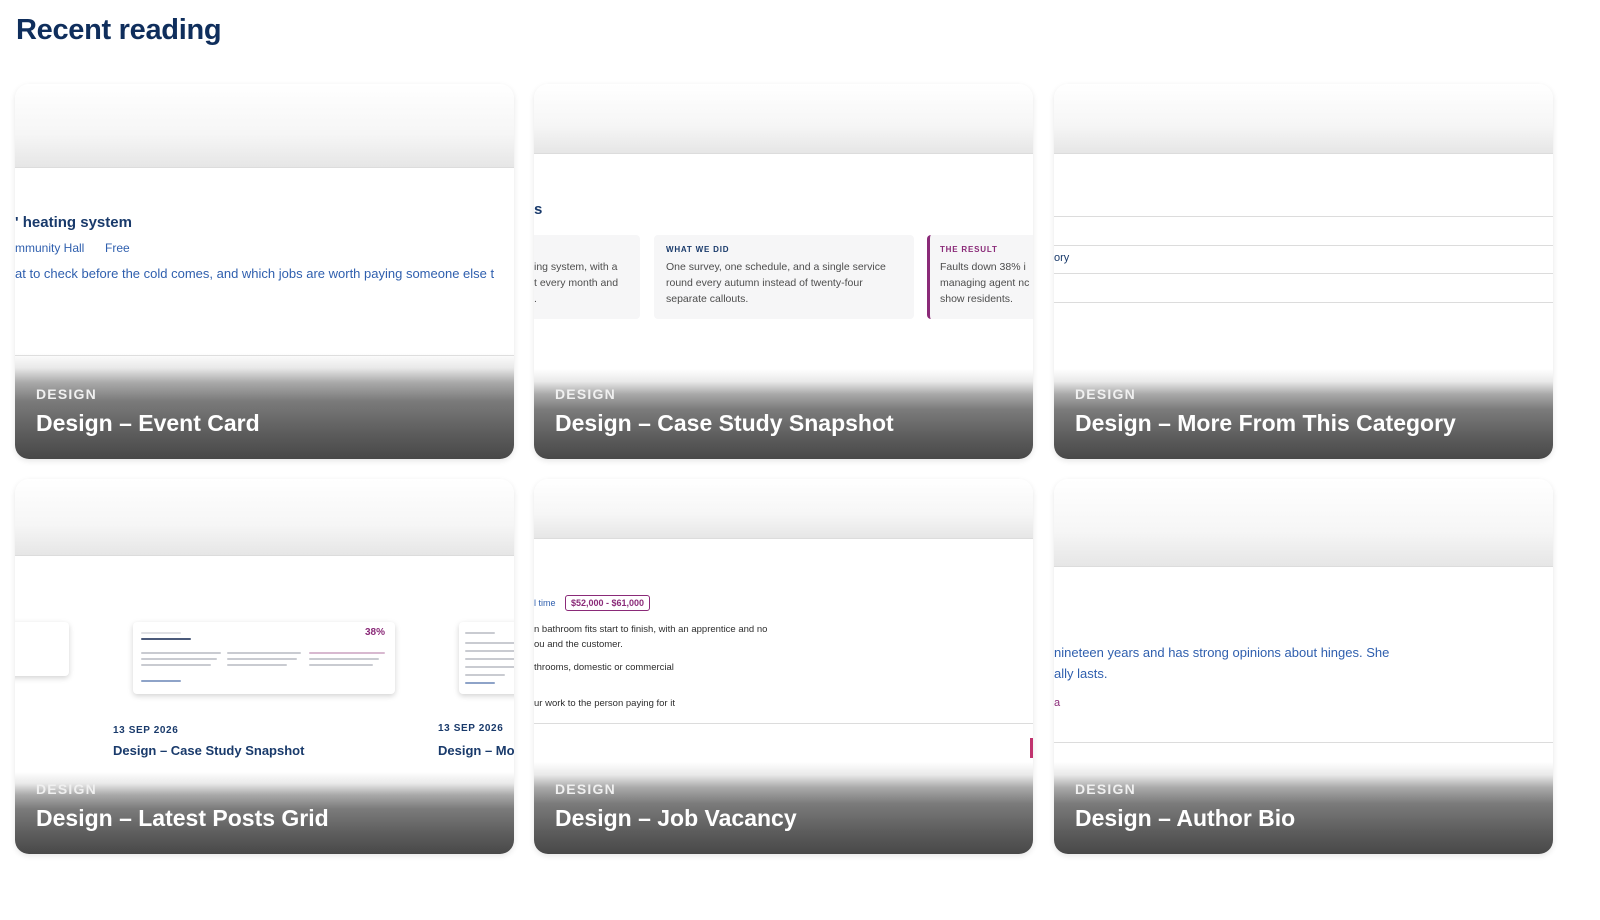  Describe the element at coordinates (73, 222) in the screenshot. I see `preview-heading: ' heating system` at that location.